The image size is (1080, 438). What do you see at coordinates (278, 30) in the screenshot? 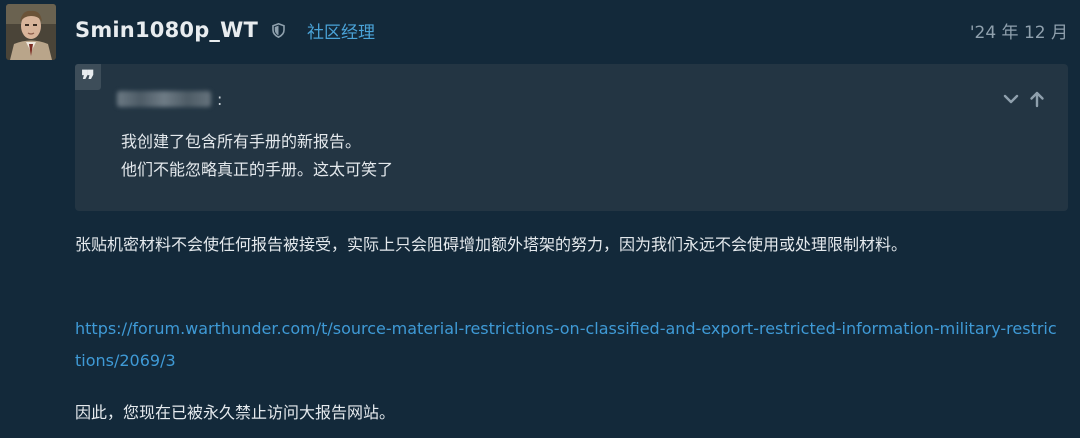
I see `shield-icon` at bounding box center [278, 30].